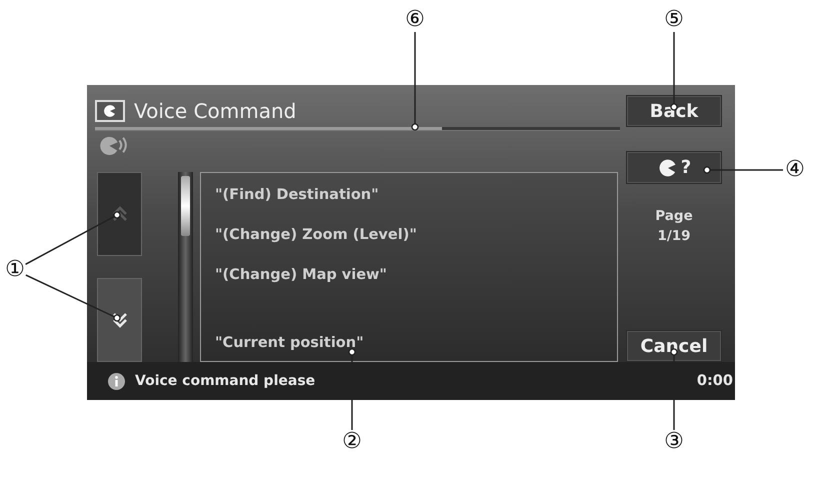 Image resolution: width=818 pixels, height=481 pixels. I want to click on page-label: Page, so click(674, 216).